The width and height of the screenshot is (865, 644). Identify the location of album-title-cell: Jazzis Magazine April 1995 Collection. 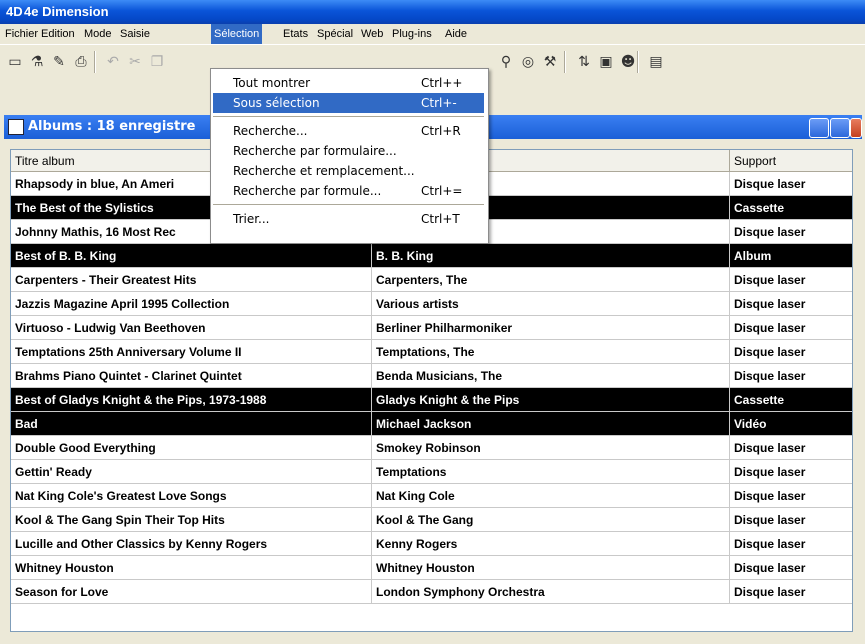
(191, 304).